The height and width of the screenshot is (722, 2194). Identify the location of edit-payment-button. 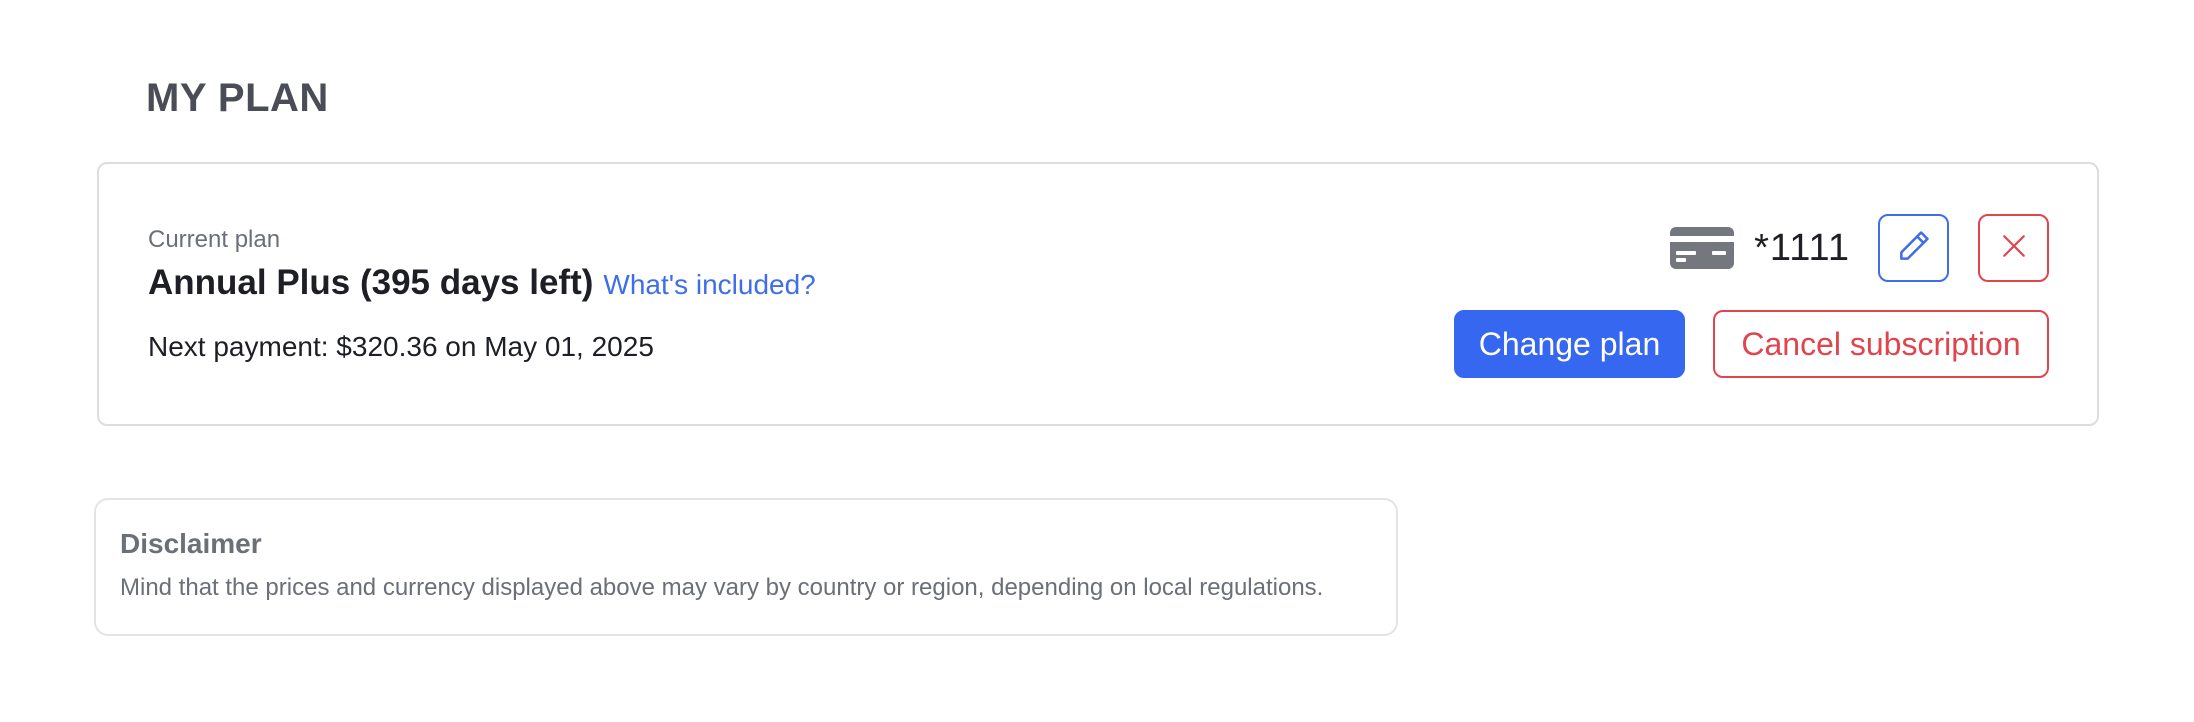
(1913, 248).